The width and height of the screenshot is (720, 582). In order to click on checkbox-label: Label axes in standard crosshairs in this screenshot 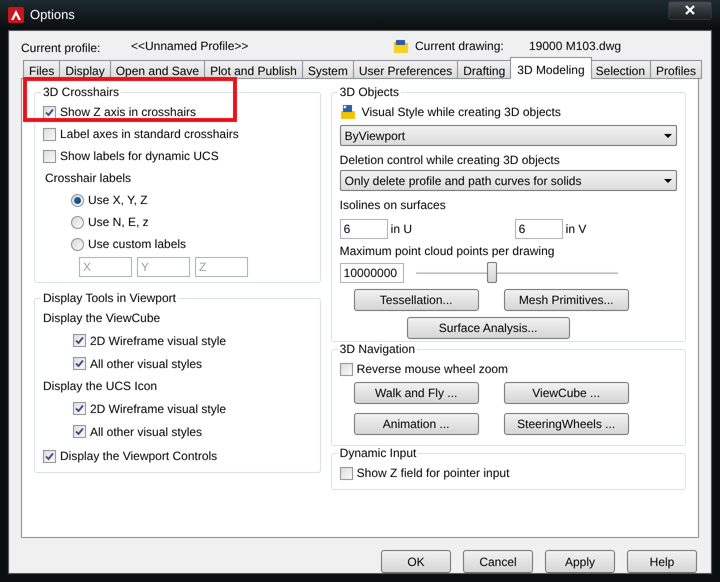, I will do `click(149, 134)`.